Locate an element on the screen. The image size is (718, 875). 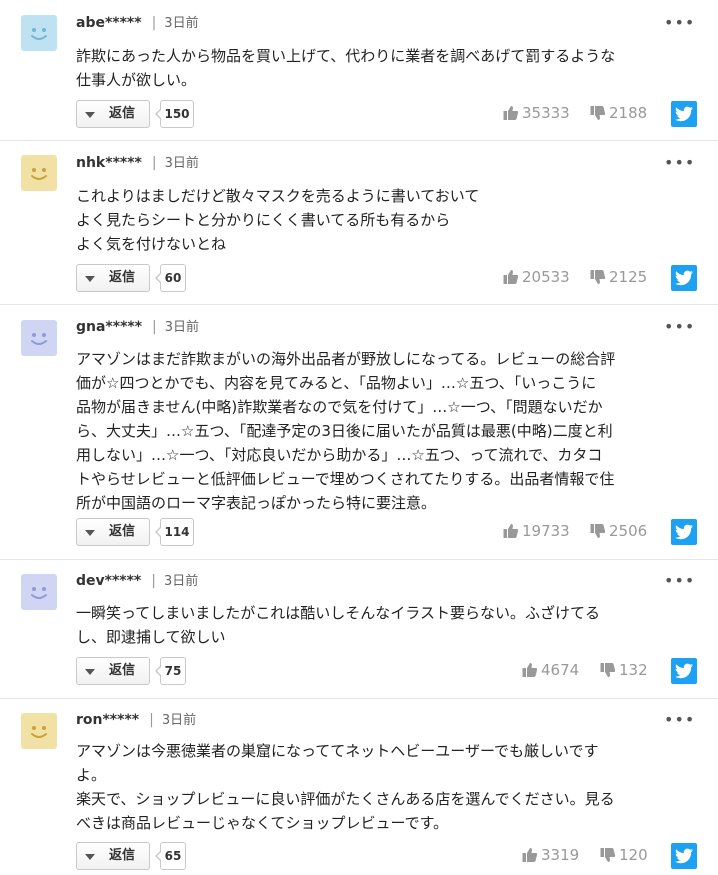
like-count: 19733 is located at coordinates (546, 531).